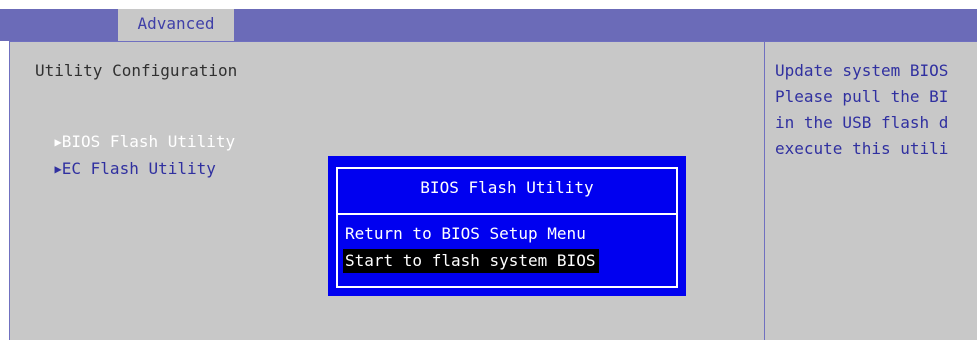 This screenshot has height=340, width=977. I want to click on dialog-option-return-to-setup: Return to BIOS Setup Menu, so click(465, 234).